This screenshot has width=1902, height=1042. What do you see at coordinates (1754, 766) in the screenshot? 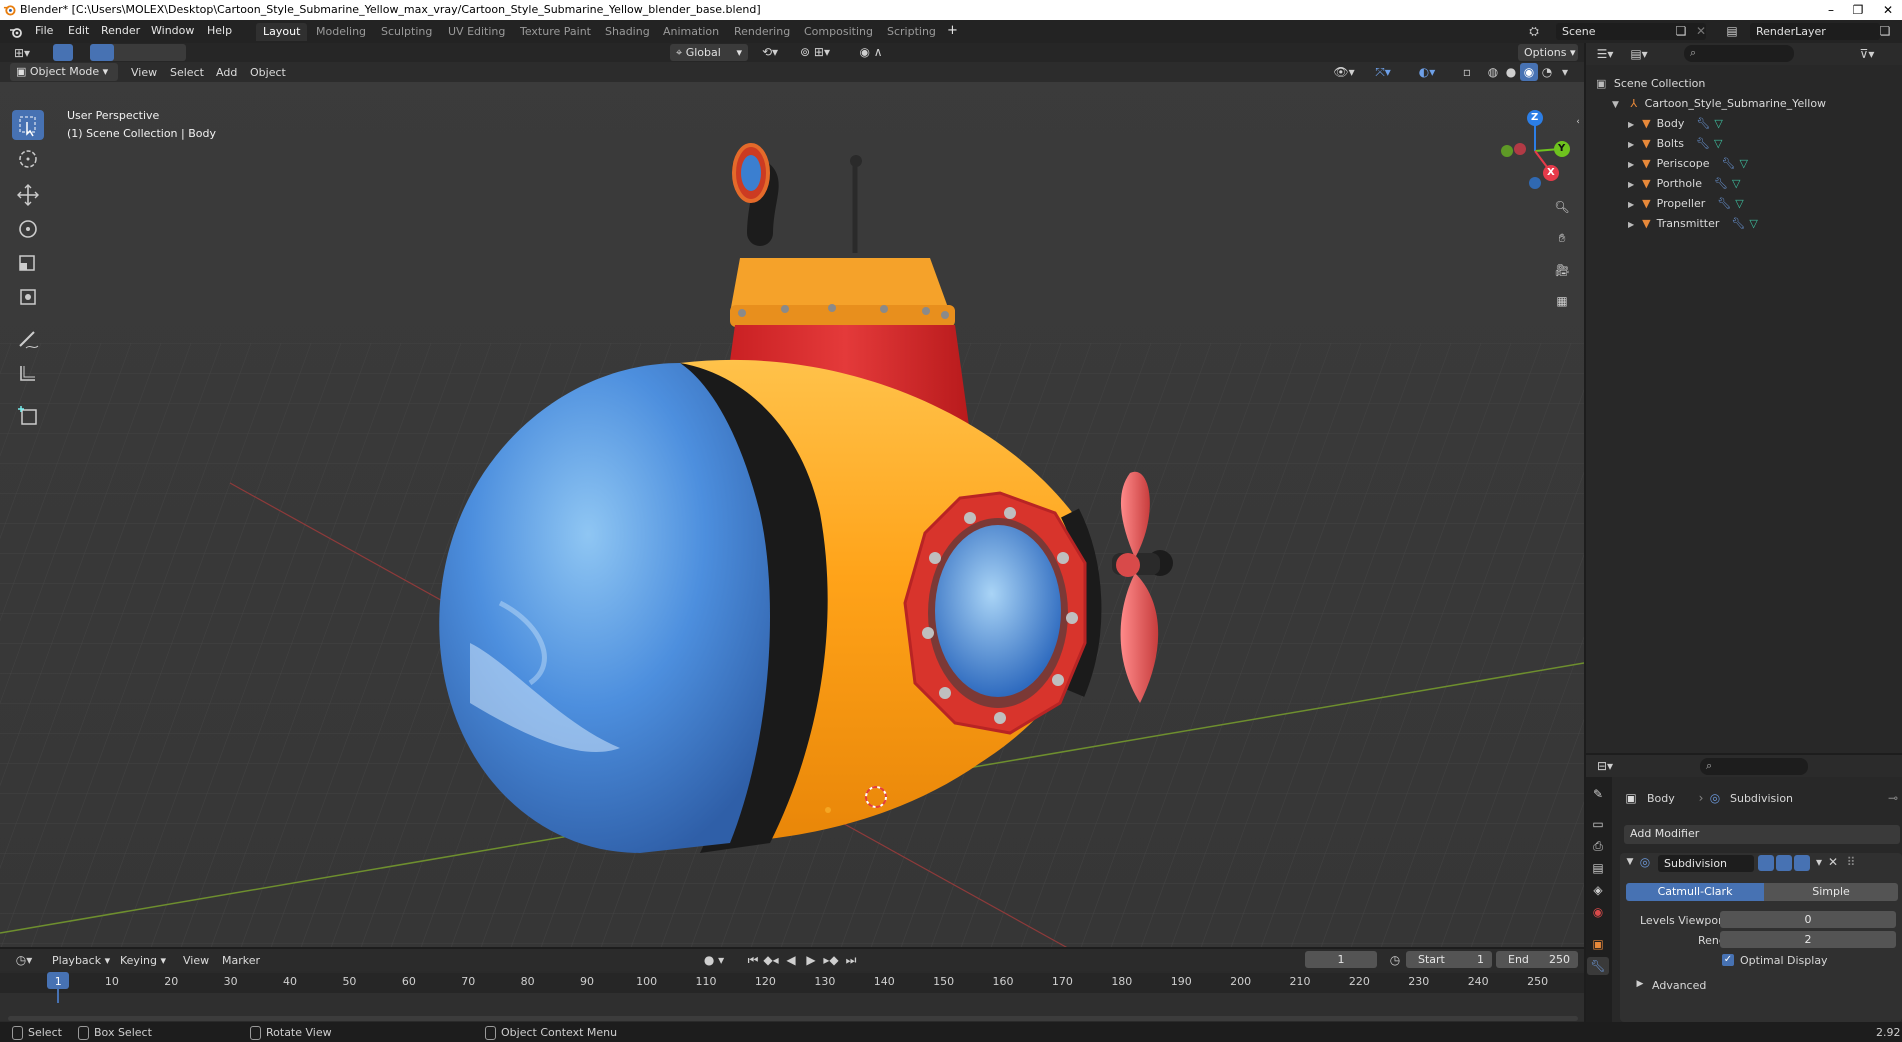
I see `properties-search-input: ⌕` at bounding box center [1754, 766].